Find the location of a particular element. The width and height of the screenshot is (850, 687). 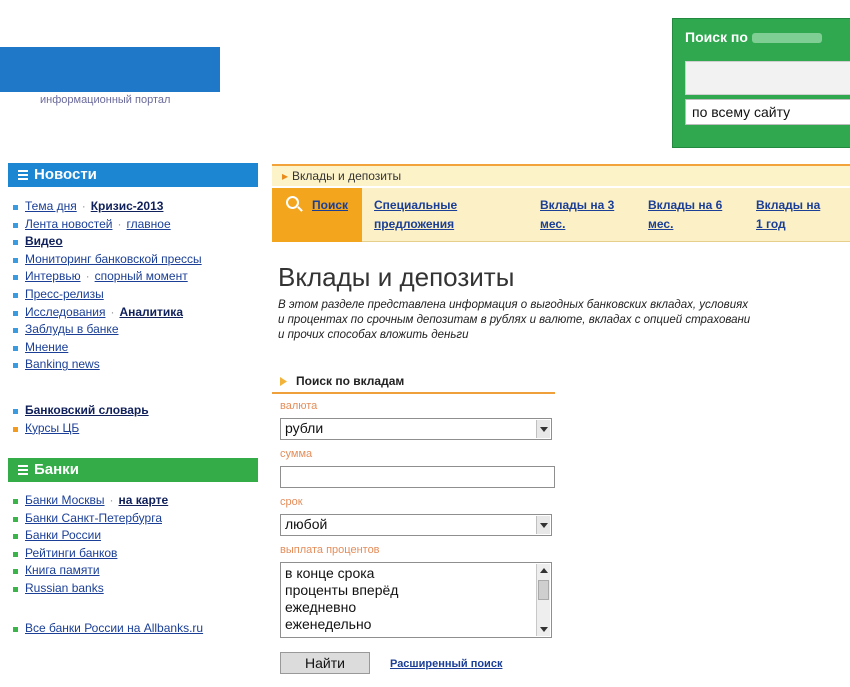

menu-link: Тема дня is located at coordinates (51, 206).